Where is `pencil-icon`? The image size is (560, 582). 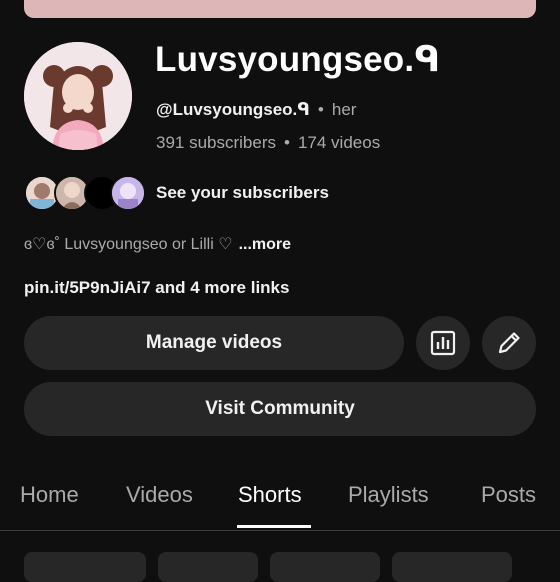 pencil-icon is located at coordinates (509, 343).